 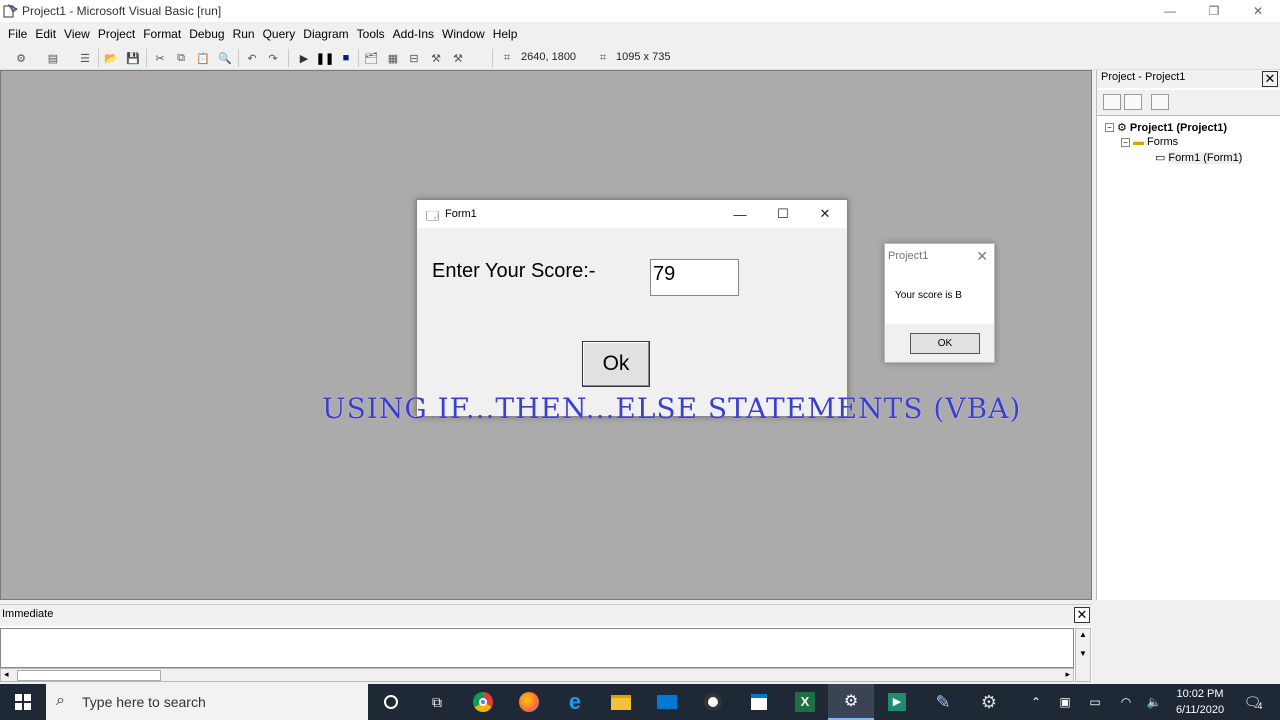 I want to click on excel-icon: X, so click(x=805, y=702).